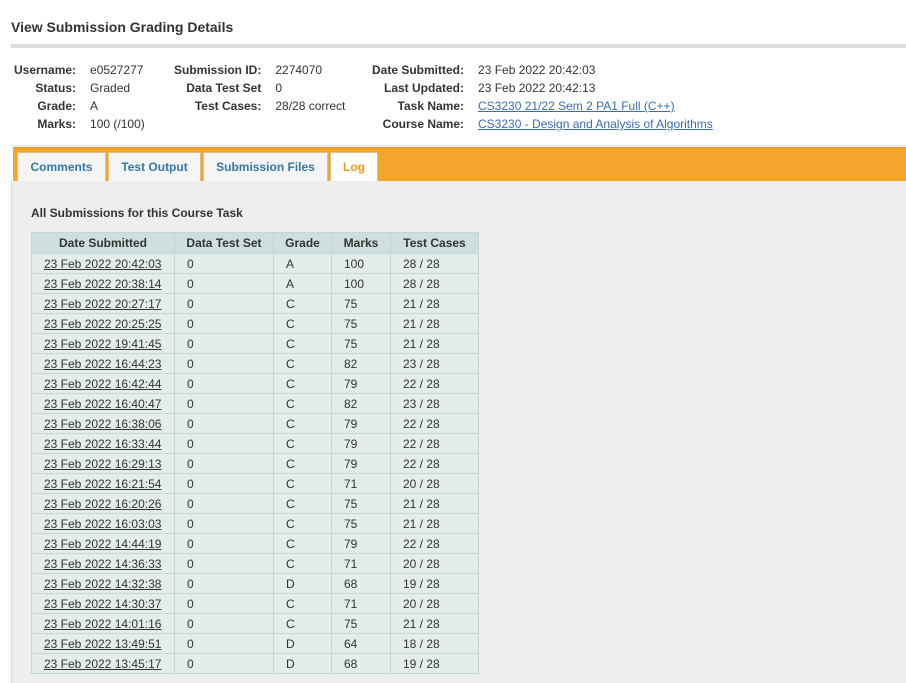 This screenshot has width=906, height=683. I want to click on table-row: 23 Feb 2022 14:01:16 0 C 75 21 / 28, so click(255, 623).